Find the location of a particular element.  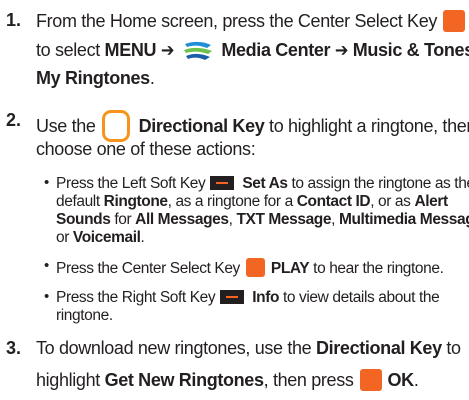

music-tones-label: Music & Tones is located at coordinates (410, 50).